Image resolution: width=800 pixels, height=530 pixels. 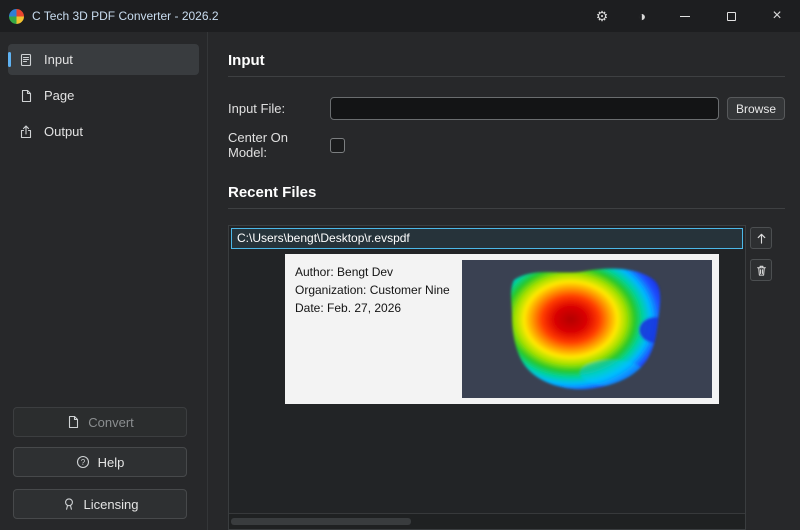 I want to click on model-preview-image, so click(x=587, y=329).